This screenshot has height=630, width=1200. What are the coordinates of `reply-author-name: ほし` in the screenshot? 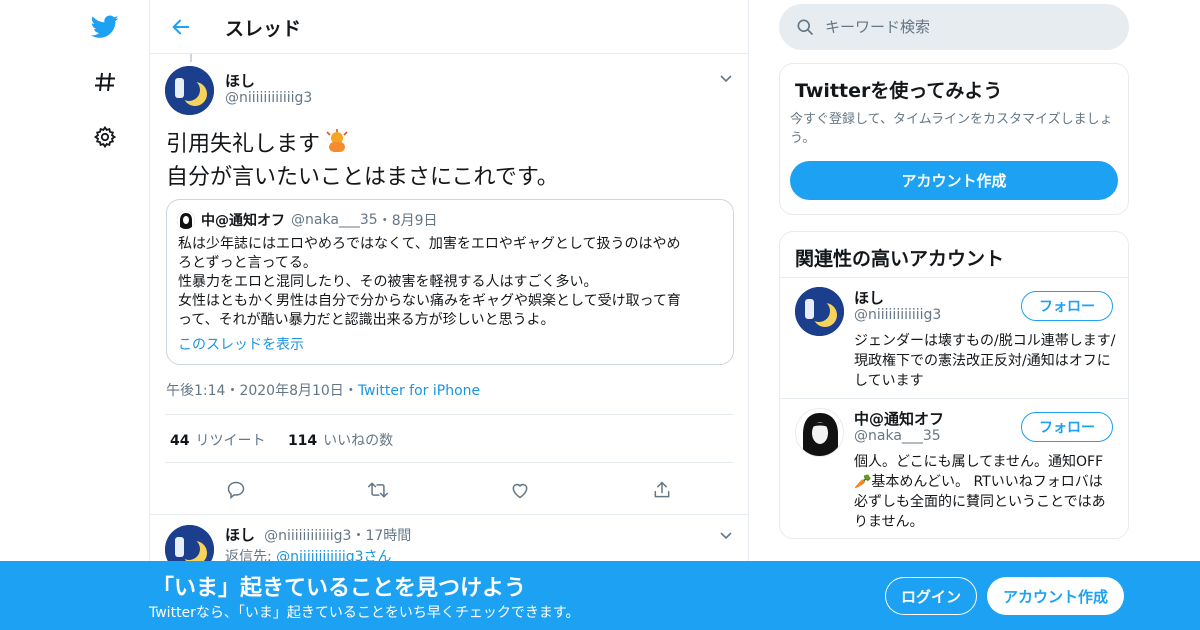 It's located at (240, 535).